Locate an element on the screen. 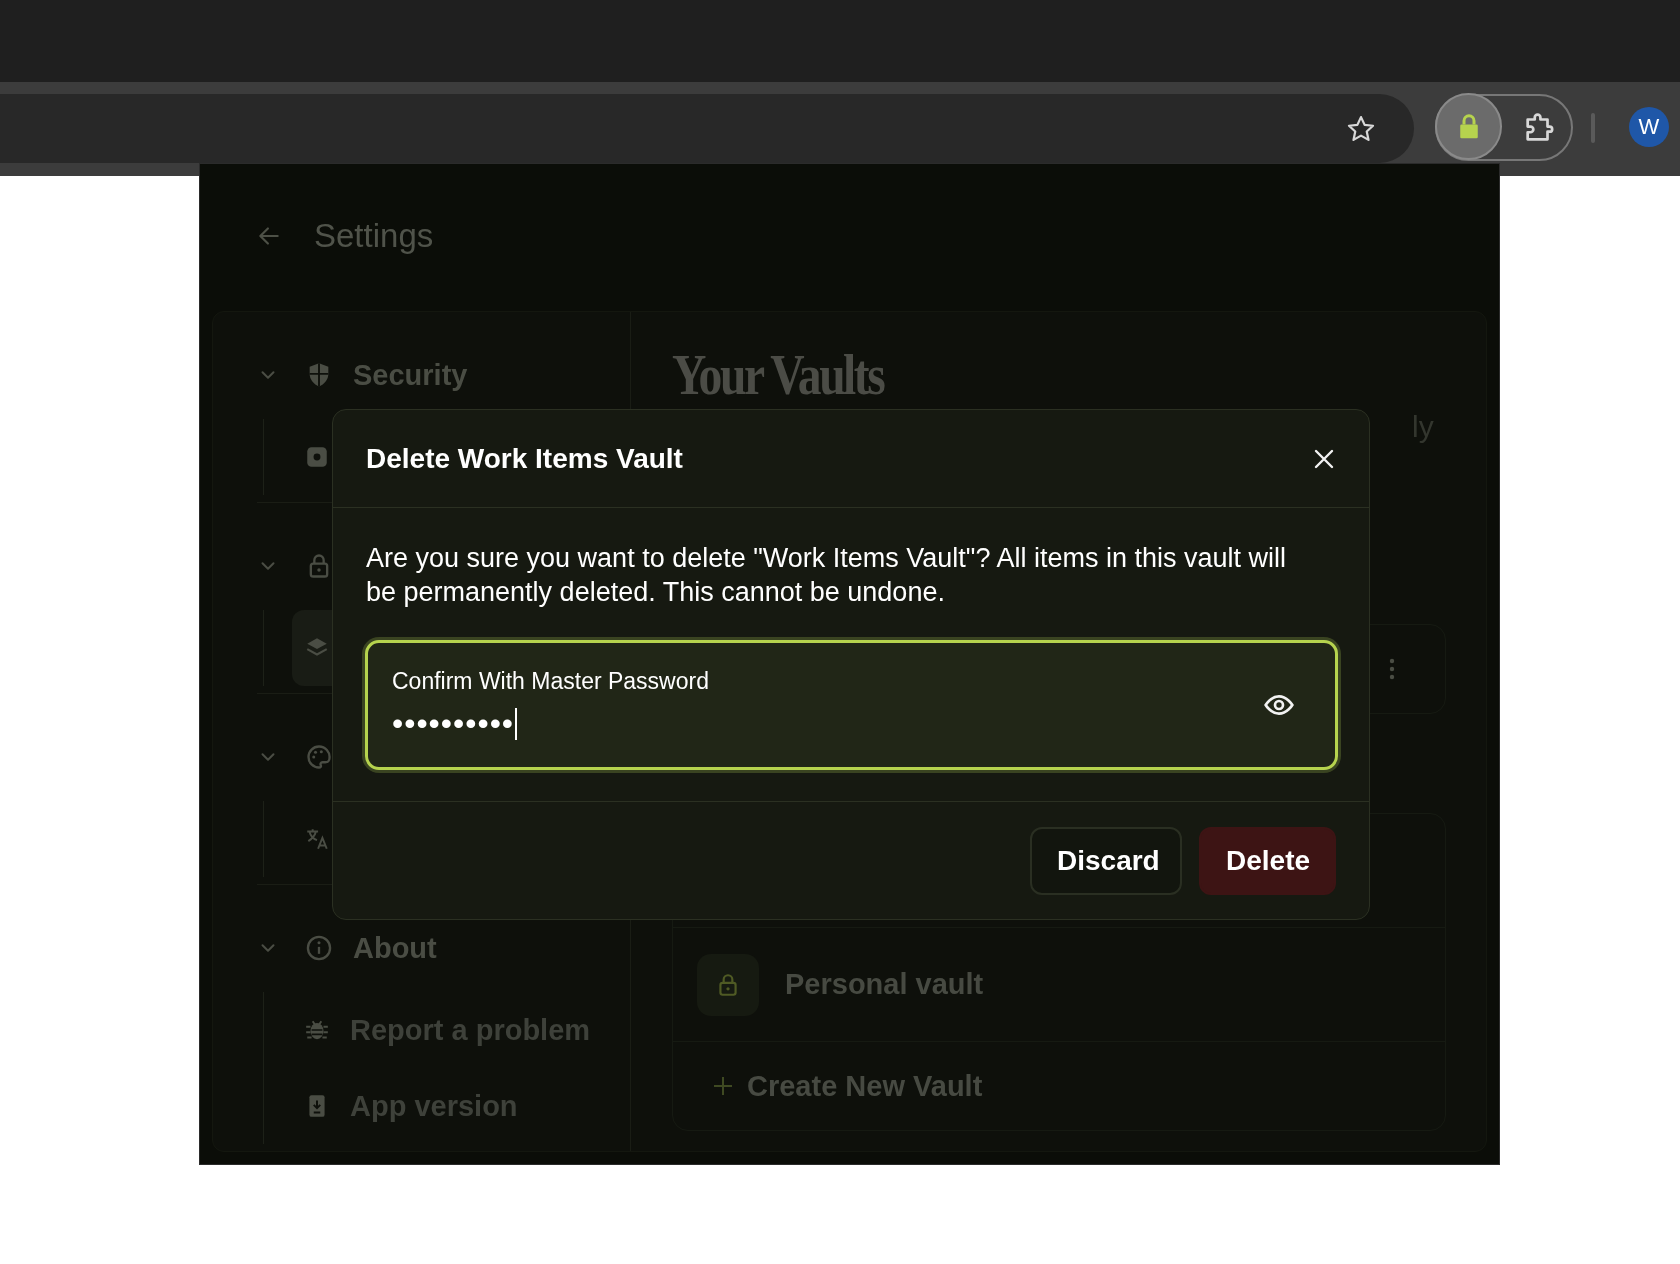 This screenshot has height=1264, width=1680. more-options-icon is located at coordinates (1392, 669).